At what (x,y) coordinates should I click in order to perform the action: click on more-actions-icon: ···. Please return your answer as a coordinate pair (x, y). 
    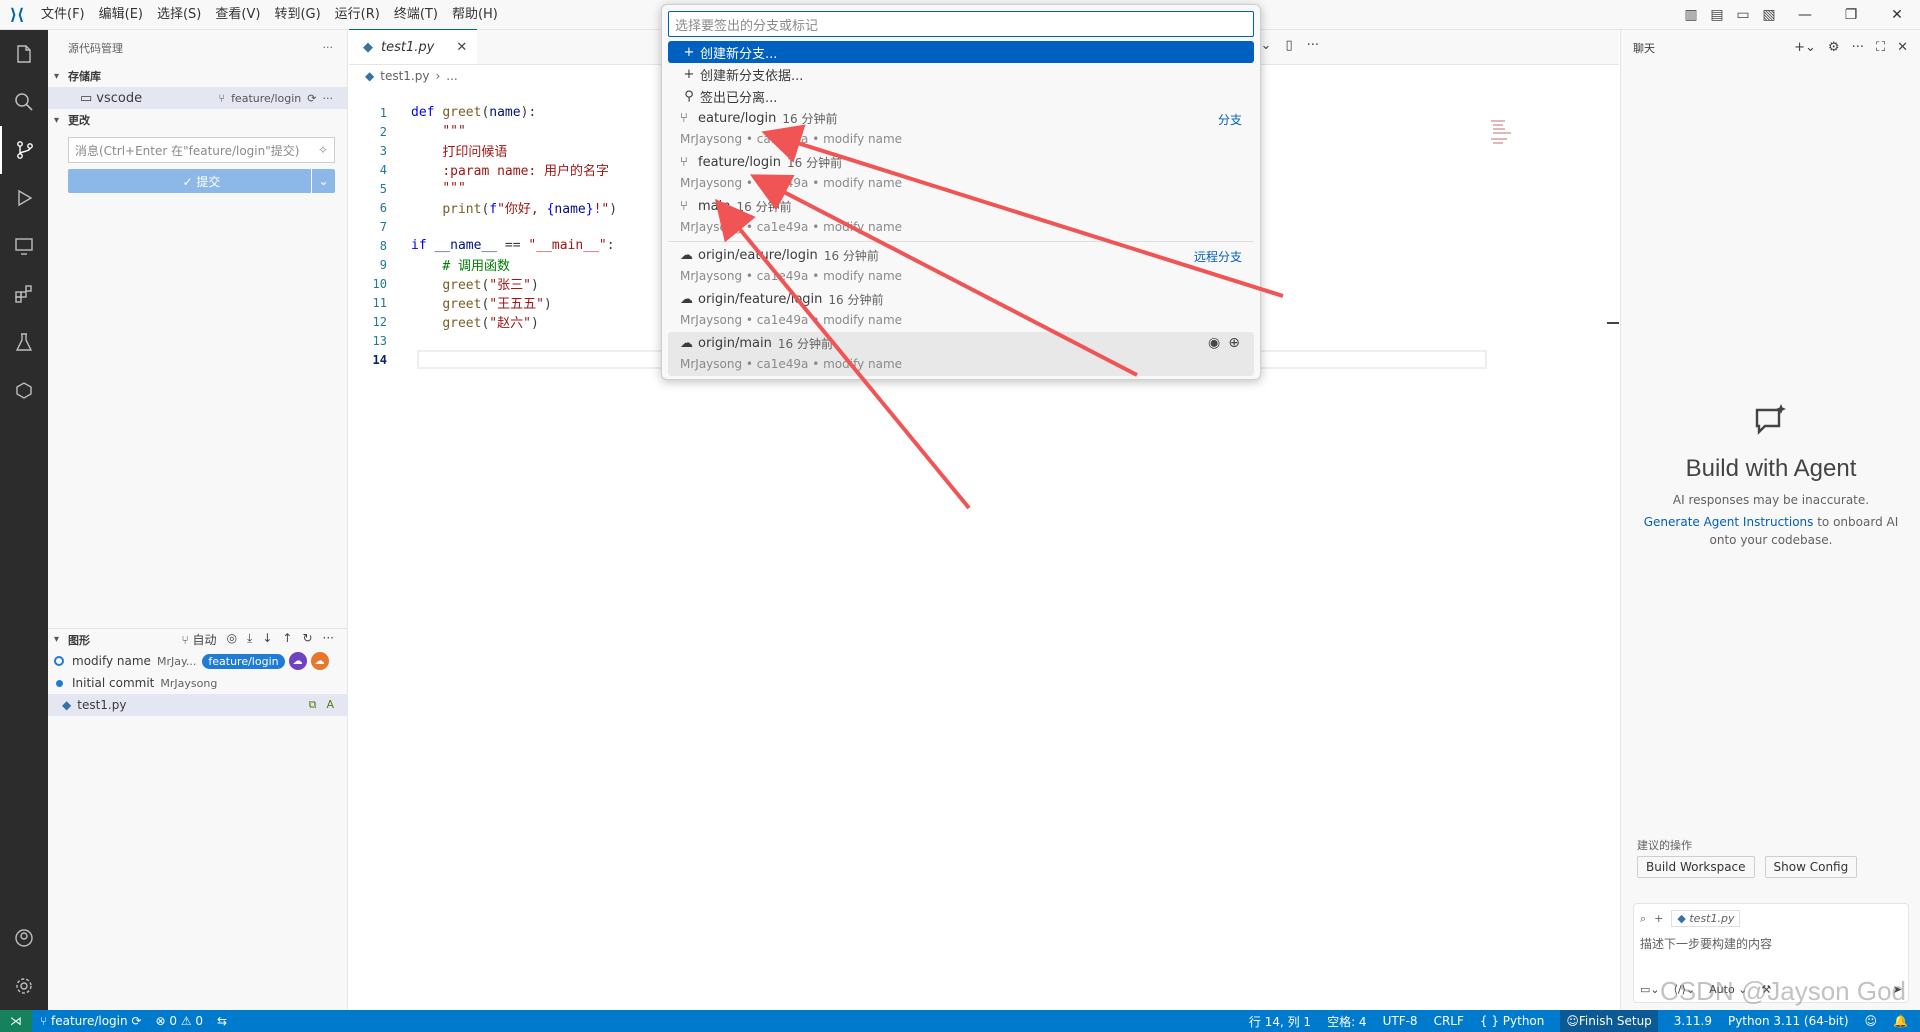
    Looking at the image, I should click on (328, 47).